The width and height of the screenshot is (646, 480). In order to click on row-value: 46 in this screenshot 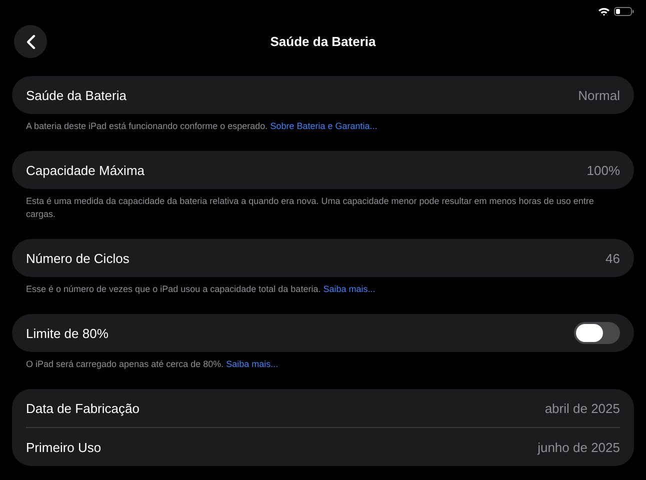, I will do `click(613, 258)`.